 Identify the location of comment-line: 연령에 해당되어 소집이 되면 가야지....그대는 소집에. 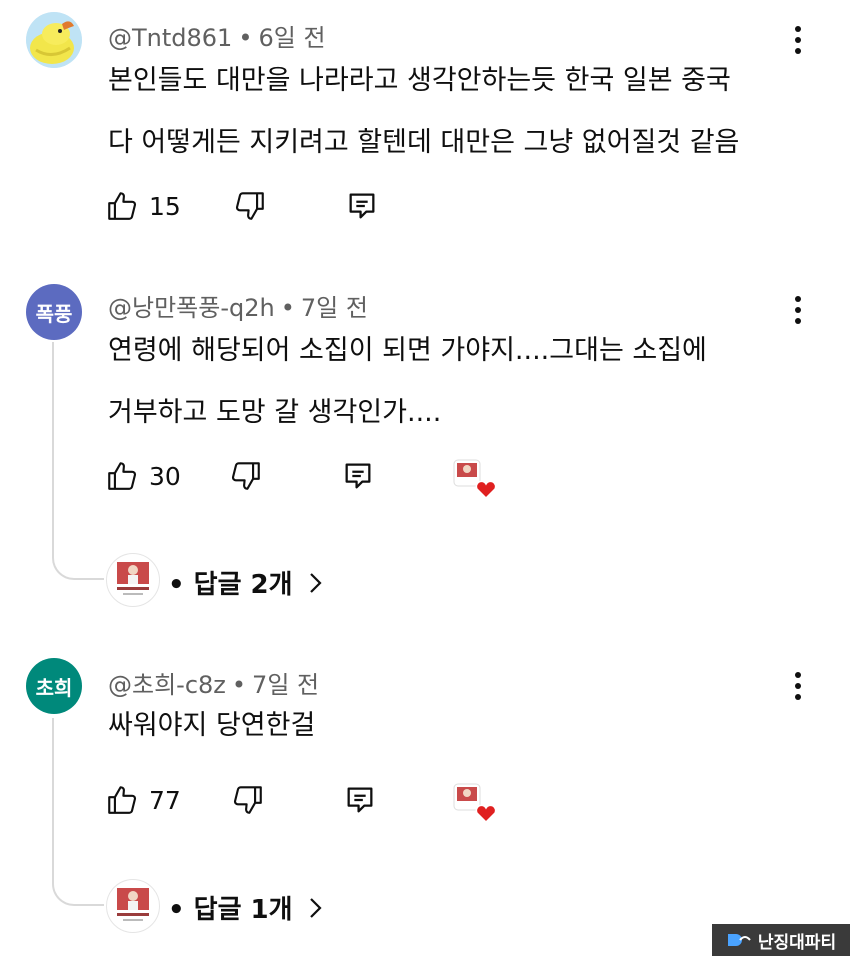
(407, 350).